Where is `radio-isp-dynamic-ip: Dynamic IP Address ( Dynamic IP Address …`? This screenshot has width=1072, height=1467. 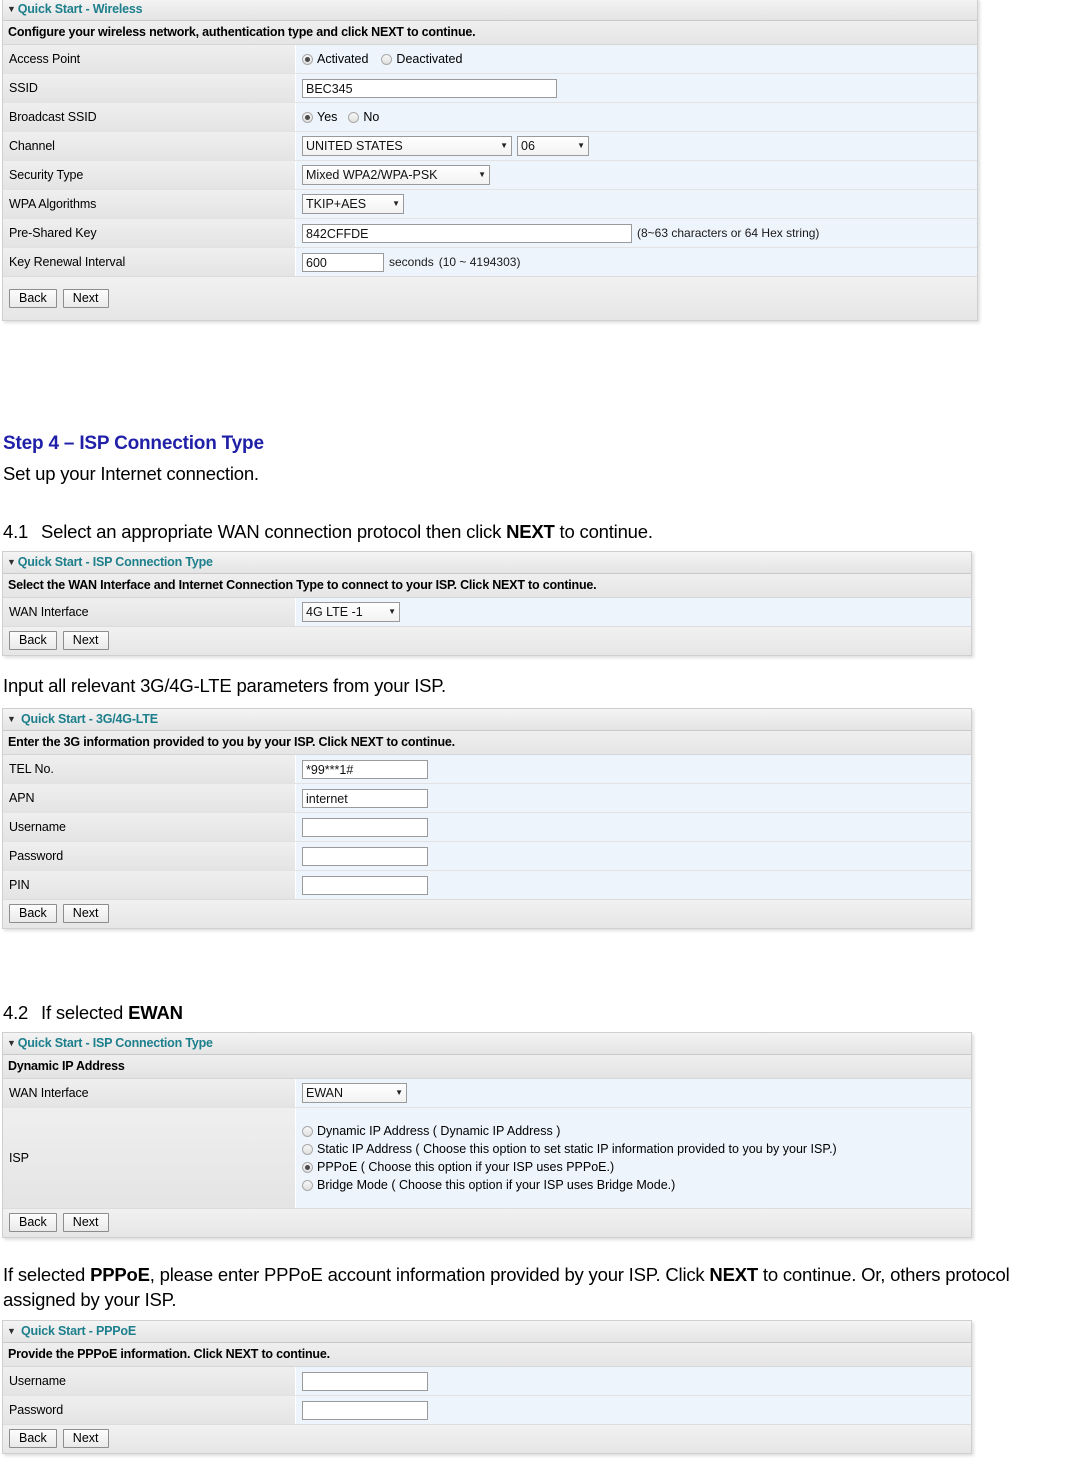
radio-isp-dynamic-ip: Dynamic IP Address ( Dynamic IP Address … is located at coordinates (431, 1131).